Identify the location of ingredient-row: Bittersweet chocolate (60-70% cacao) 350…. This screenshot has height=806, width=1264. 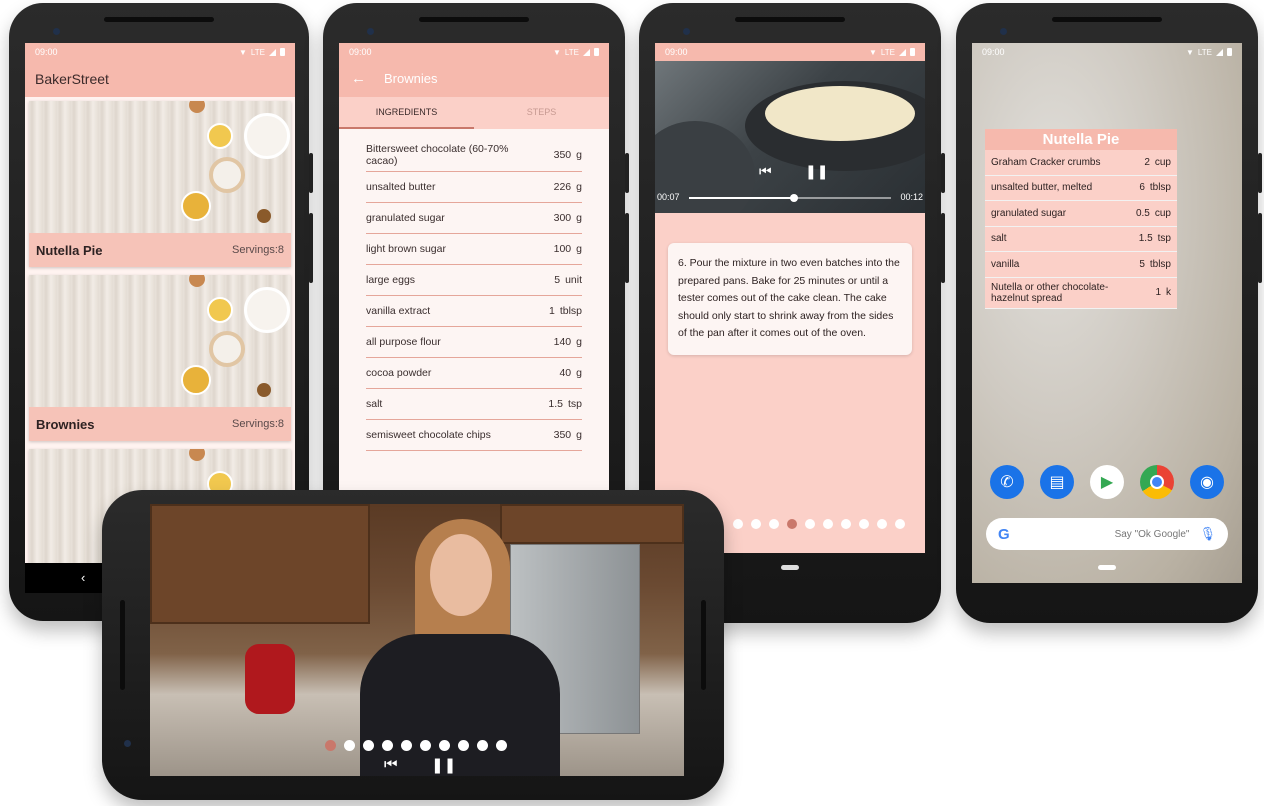
(474, 155).